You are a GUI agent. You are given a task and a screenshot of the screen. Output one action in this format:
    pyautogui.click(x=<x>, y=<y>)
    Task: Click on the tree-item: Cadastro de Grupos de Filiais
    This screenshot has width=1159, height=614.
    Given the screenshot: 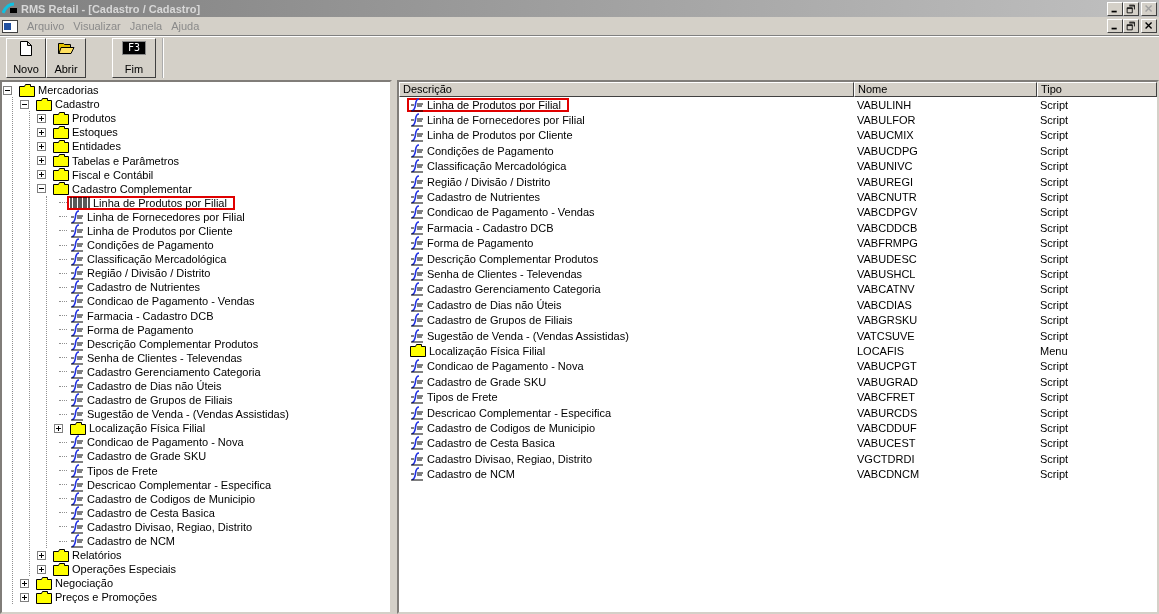 What is the action you would take?
    pyautogui.click(x=160, y=400)
    